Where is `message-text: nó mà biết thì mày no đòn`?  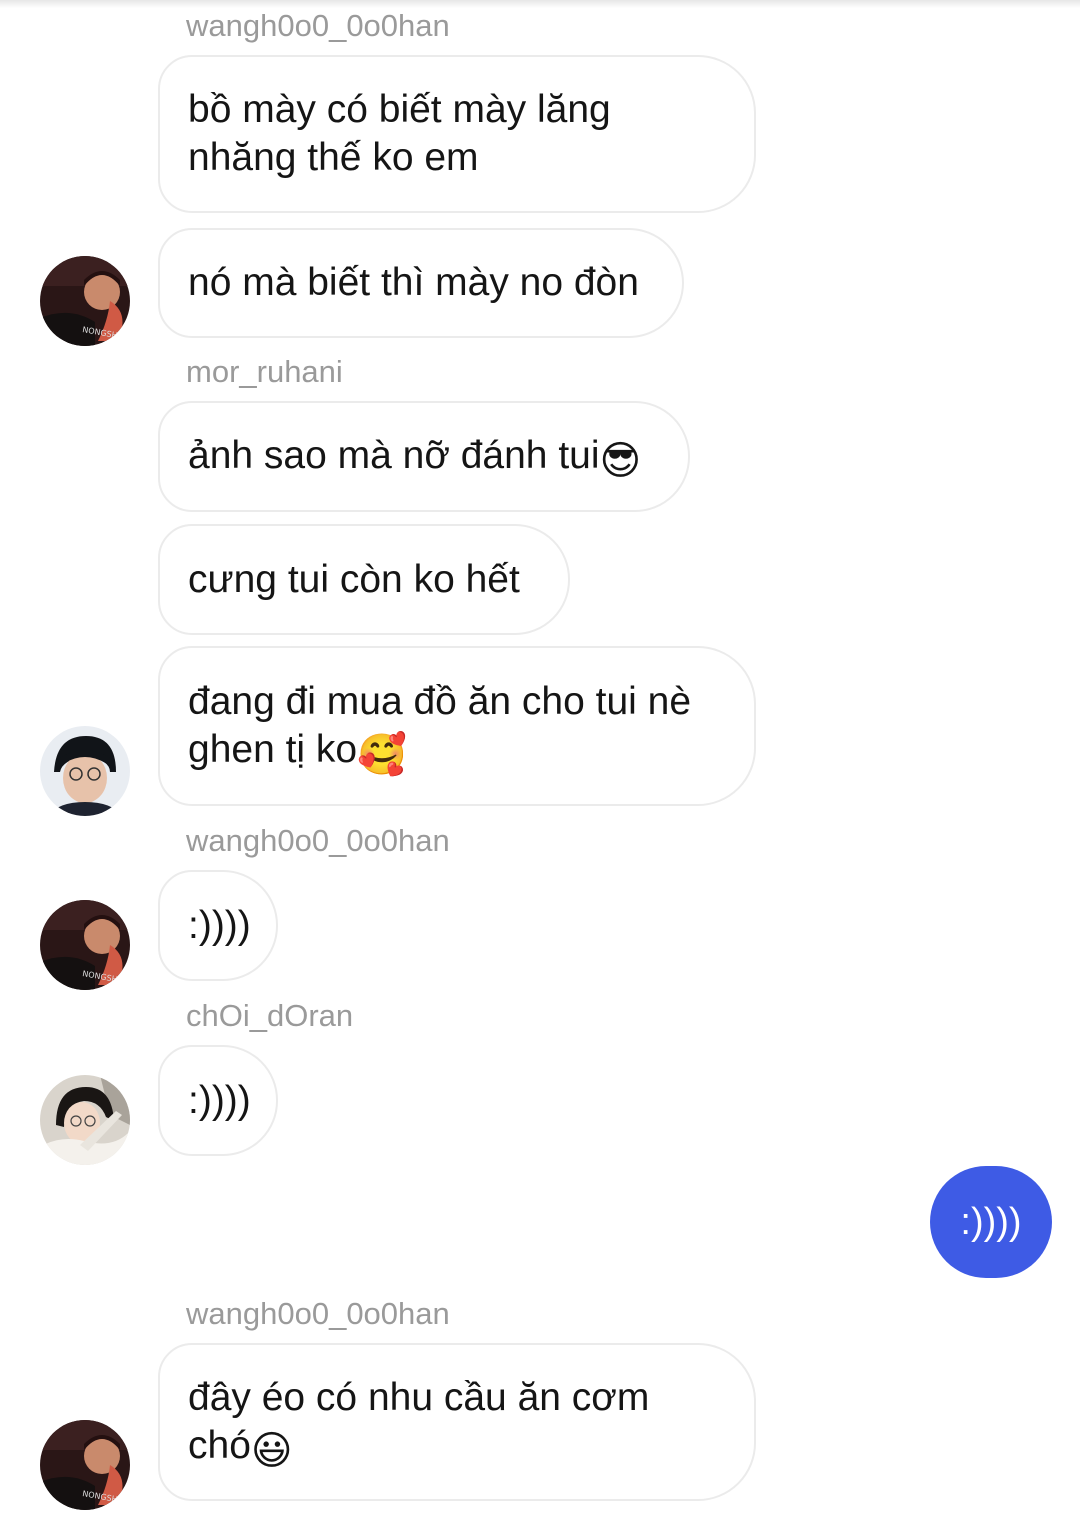 message-text: nó mà biết thì mày no đòn is located at coordinates (413, 282).